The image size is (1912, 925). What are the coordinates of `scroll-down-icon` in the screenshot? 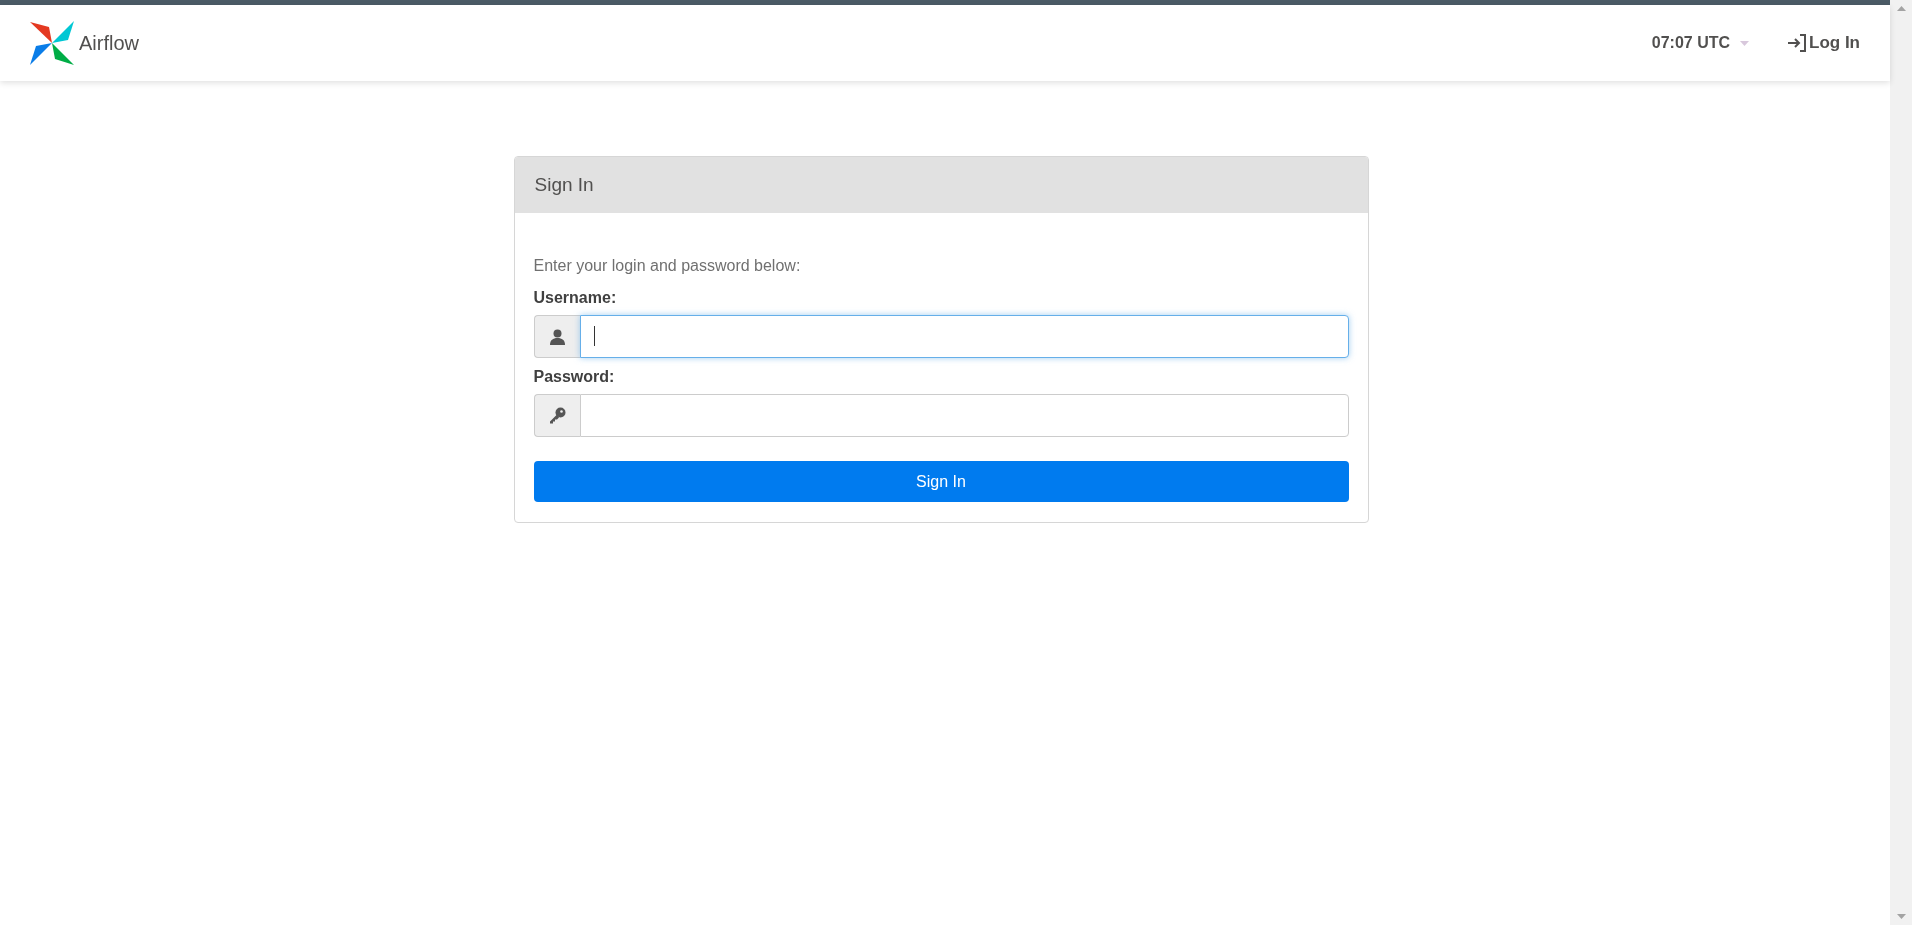 It's located at (1901, 916).